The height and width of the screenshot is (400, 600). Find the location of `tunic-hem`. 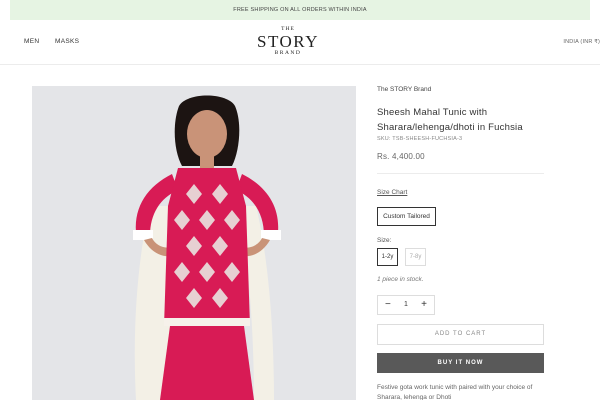

tunic-hem is located at coordinates (207, 322).